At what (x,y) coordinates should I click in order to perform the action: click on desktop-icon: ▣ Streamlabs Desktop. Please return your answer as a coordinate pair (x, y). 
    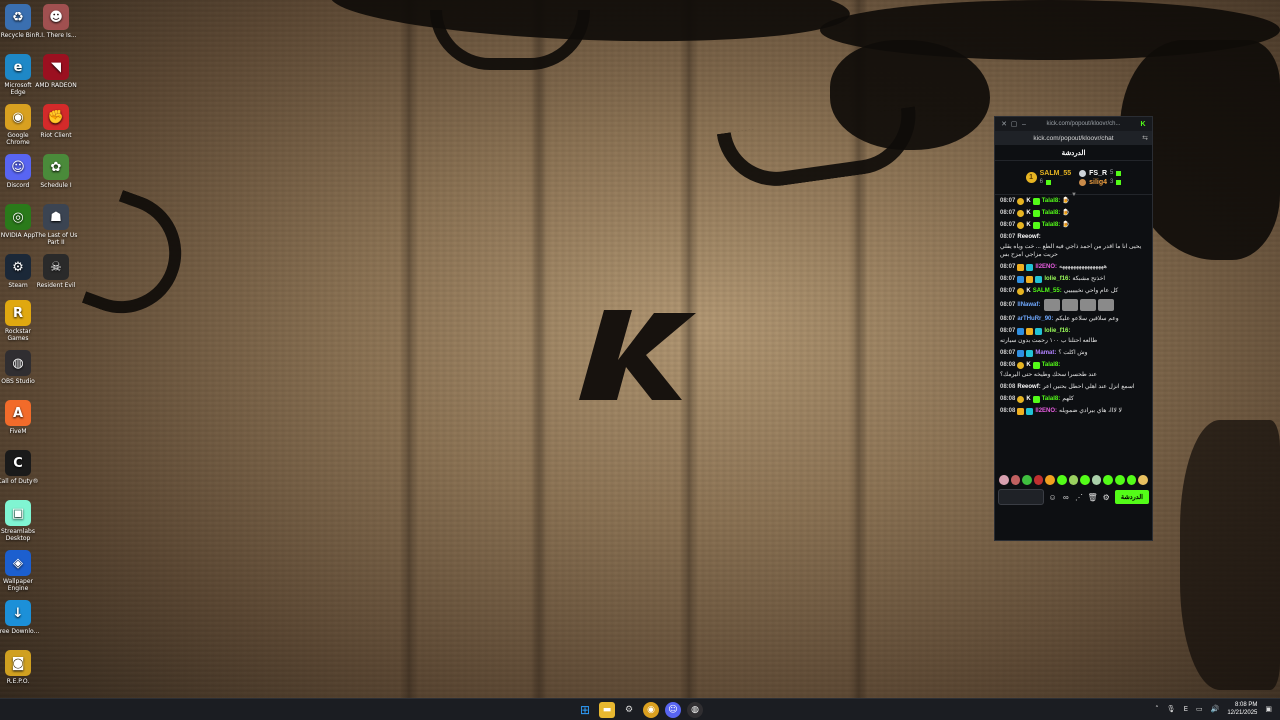
    Looking at the image, I should click on (20, 521).